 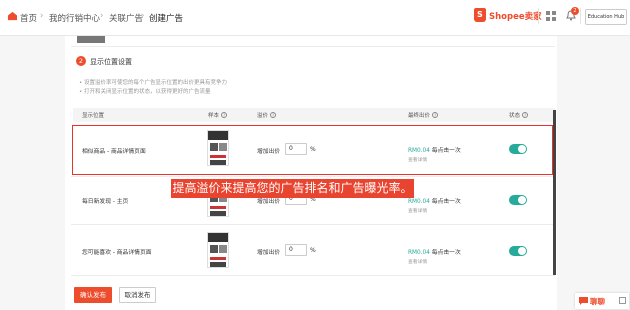 What do you see at coordinates (218, 250) in the screenshot?
I see `sample-thumbnail` at bounding box center [218, 250].